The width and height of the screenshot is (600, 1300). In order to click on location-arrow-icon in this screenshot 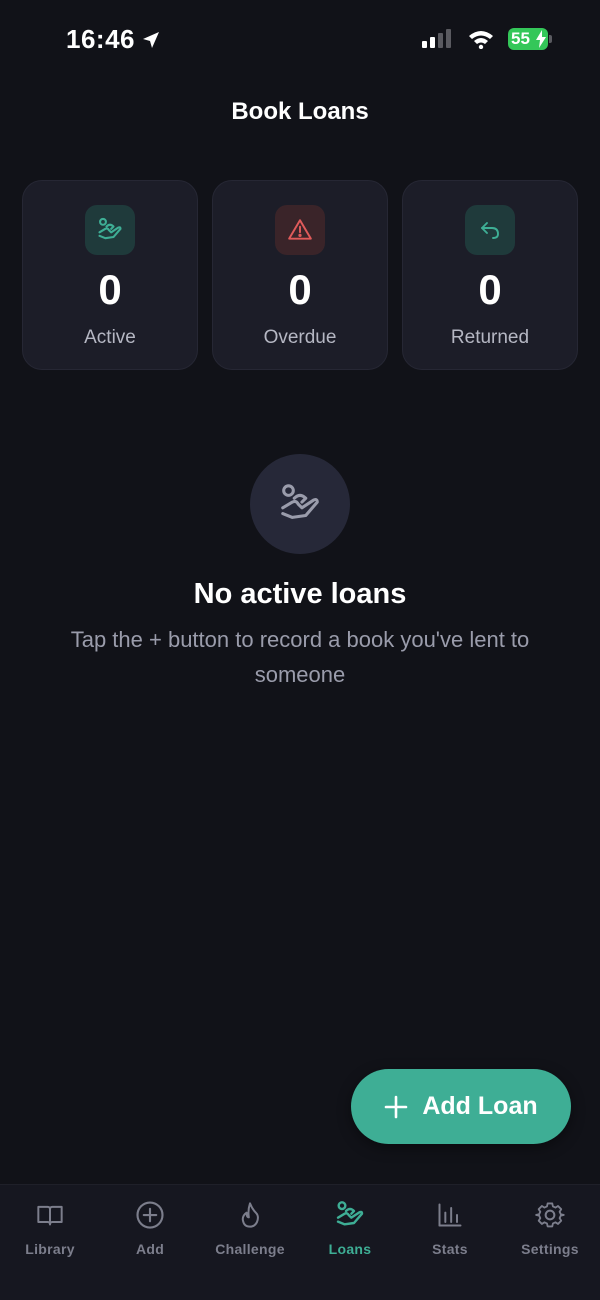, I will do `click(151, 39)`.